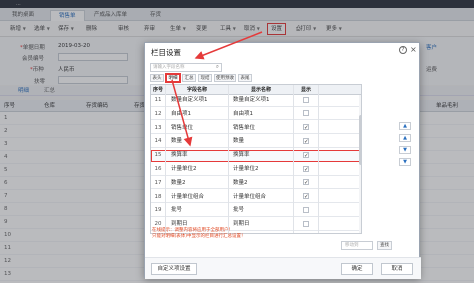 The width and height of the screenshot is (474, 283). What do you see at coordinates (178, 182) in the screenshot?
I see `row-field-name: 数量2` at bounding box center [178, 182].